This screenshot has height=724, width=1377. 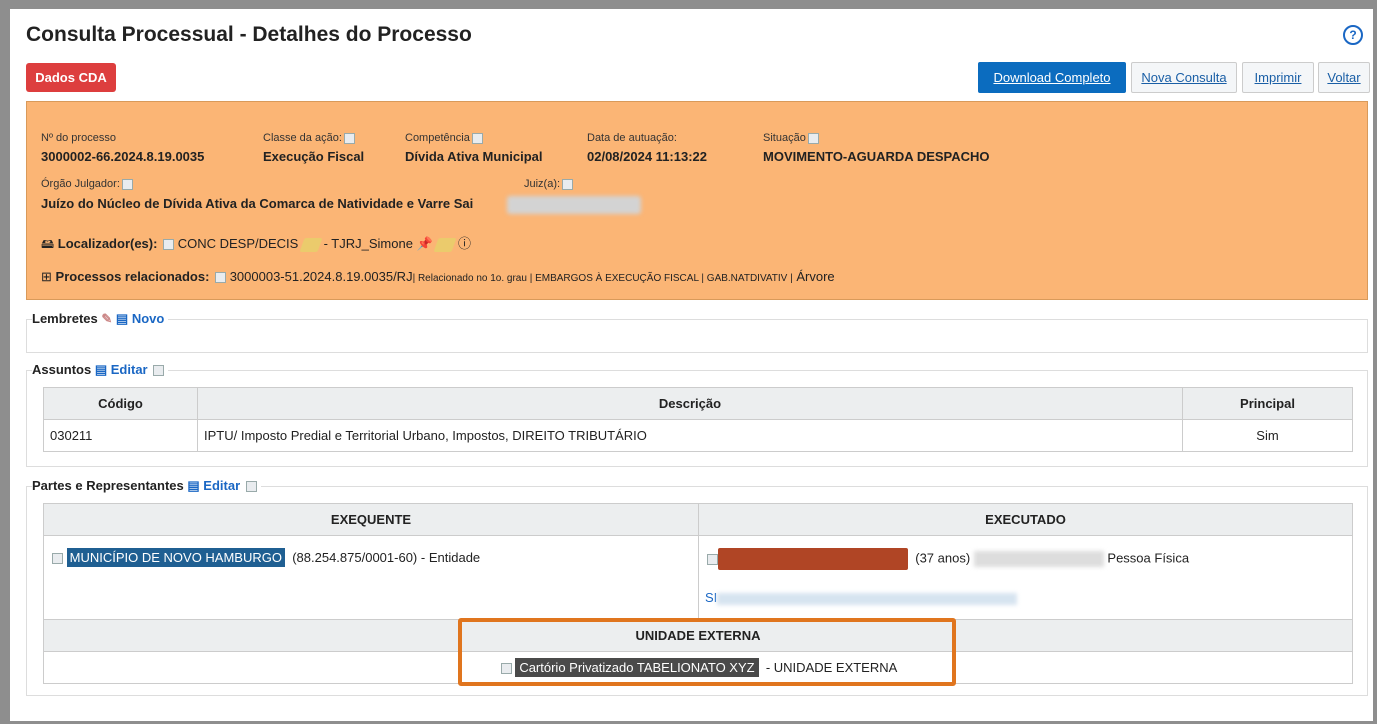 What do you see at coordinates (647, 156) in the screenshot?
I see `data-value: 02/08/2024 11:13:22` at bounding box center [647, 156].